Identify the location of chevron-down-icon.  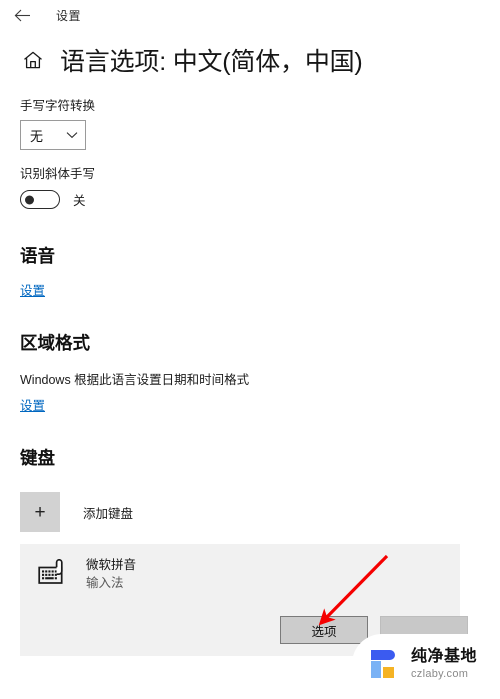
(72, 135).